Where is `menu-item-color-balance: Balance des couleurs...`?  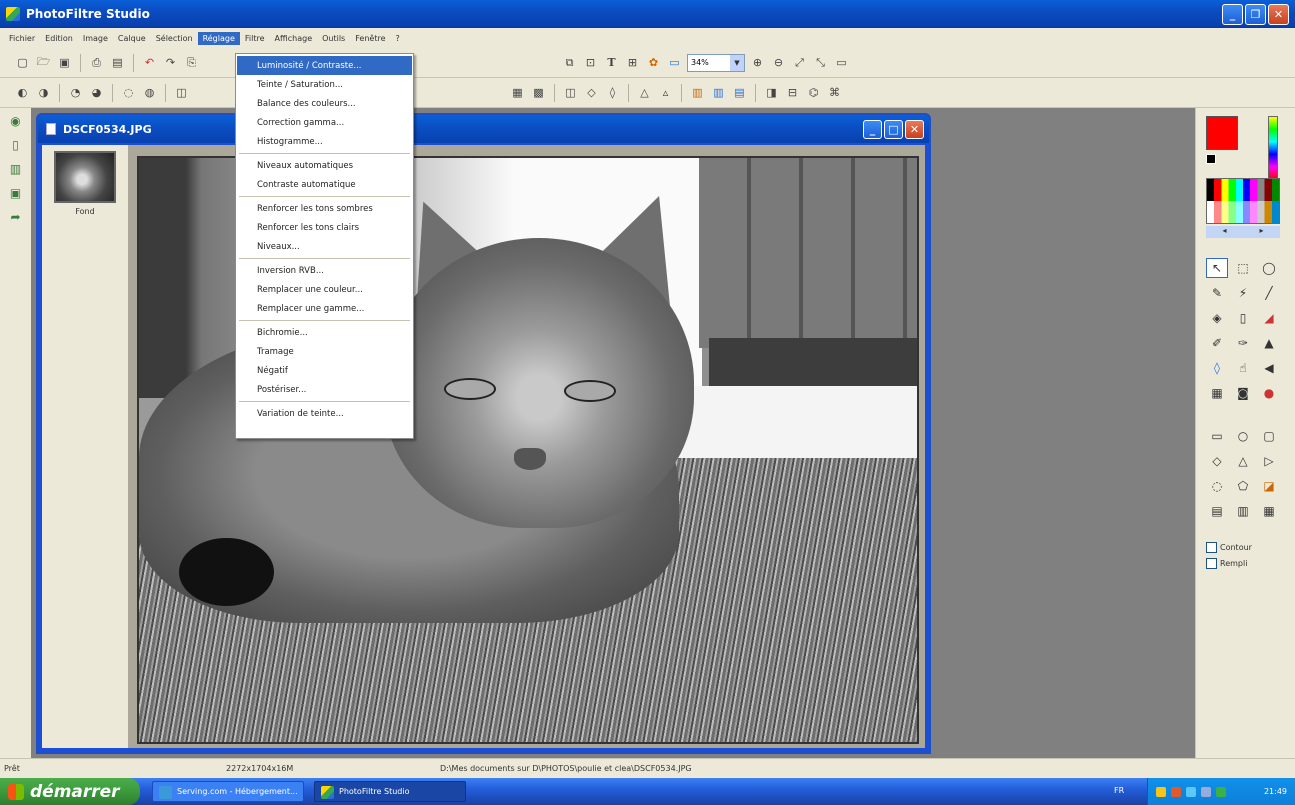
menu-item-color-balance: Balance des couleurs... is located at coordinates (324, 103).